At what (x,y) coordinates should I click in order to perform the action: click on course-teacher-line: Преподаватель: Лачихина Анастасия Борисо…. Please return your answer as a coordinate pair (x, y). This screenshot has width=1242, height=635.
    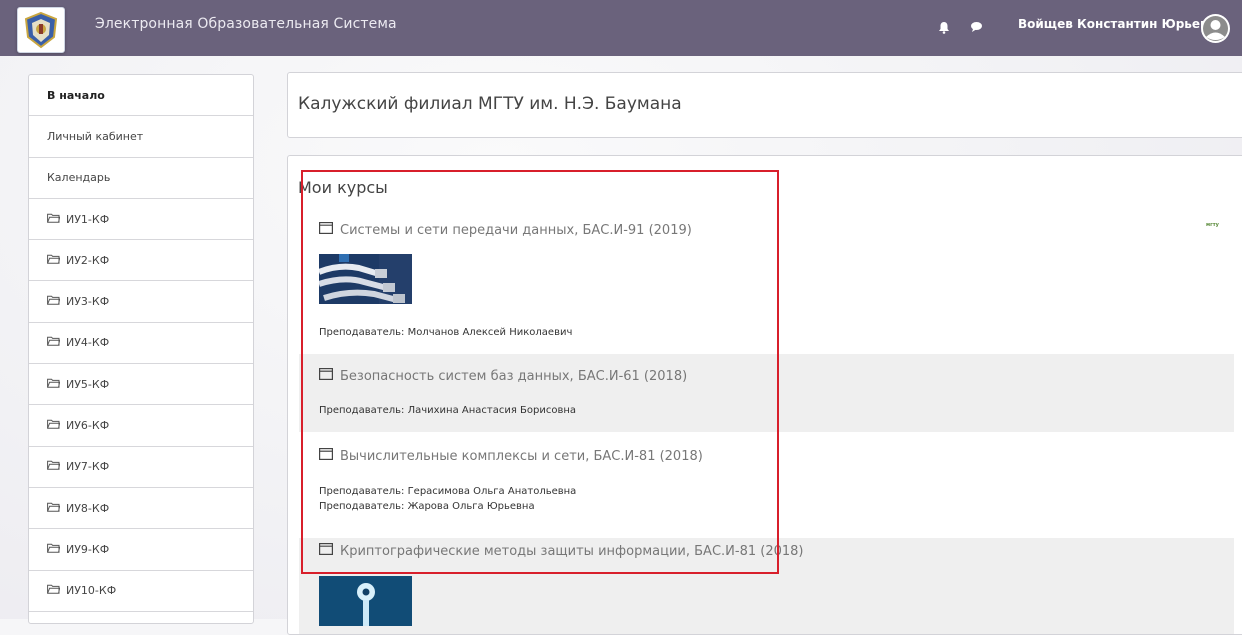
    Looking at the image, I should click on (448, 410).